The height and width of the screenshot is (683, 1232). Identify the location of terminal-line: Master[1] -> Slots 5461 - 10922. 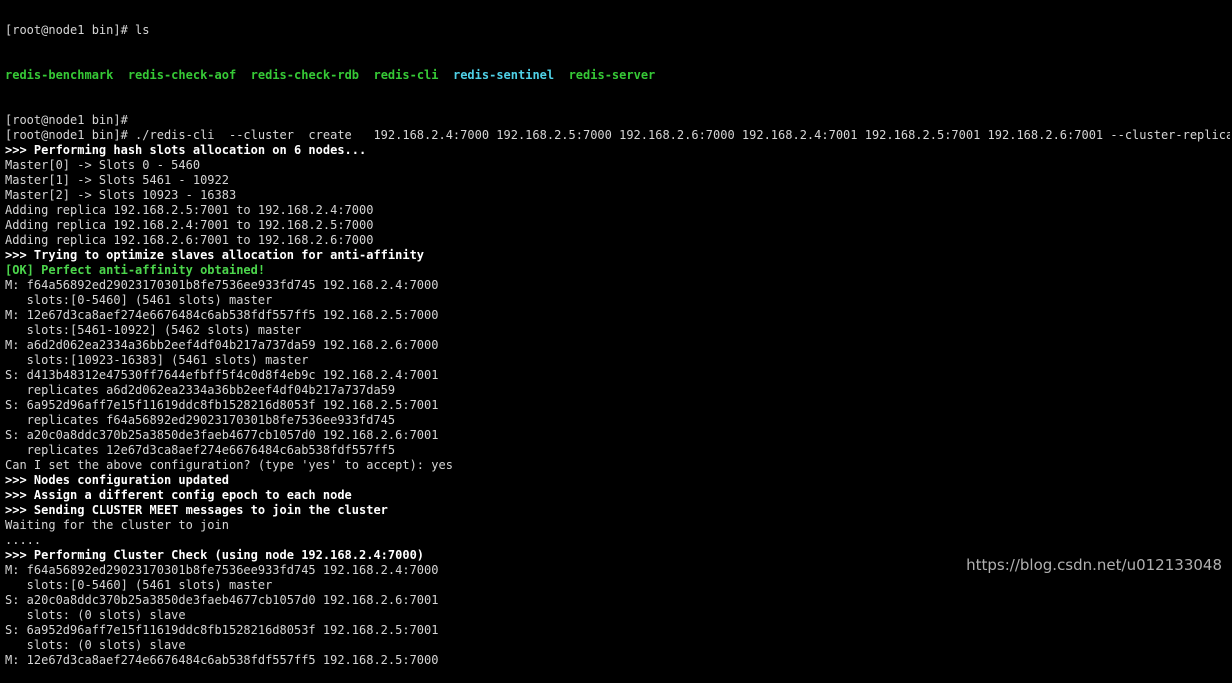
(117, 180).